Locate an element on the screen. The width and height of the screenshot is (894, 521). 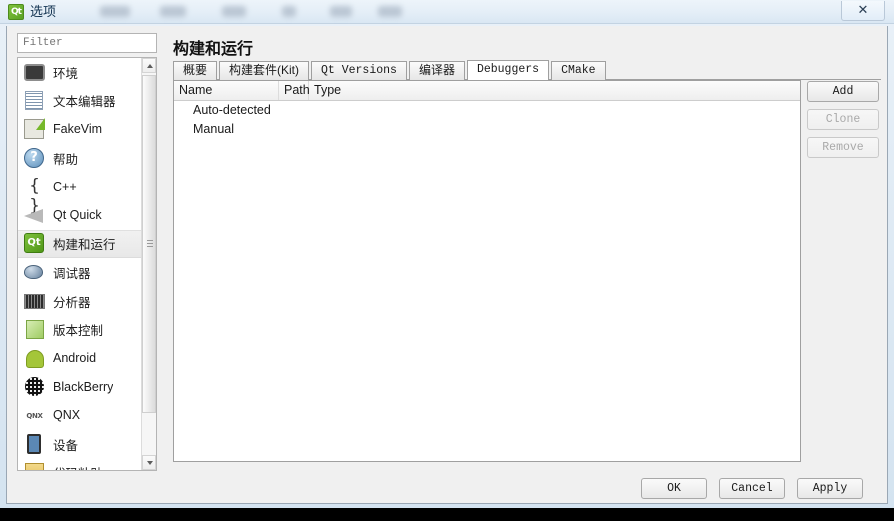
text-editor-icon-art is located at coordinates (34, 101).